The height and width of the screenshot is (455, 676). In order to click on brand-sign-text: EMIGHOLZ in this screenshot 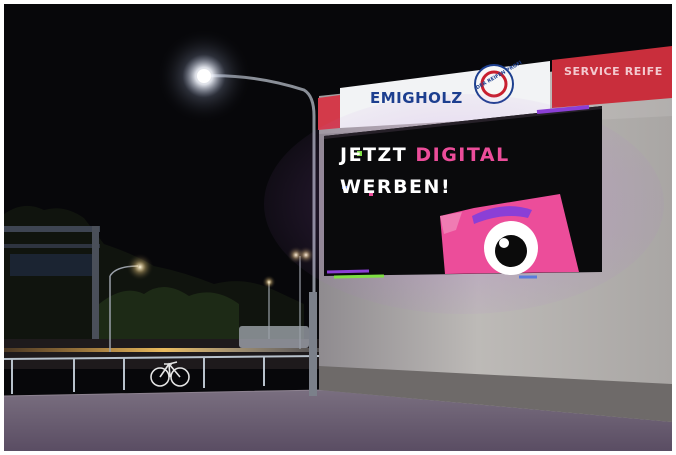, I will do `click(416, 98)`.